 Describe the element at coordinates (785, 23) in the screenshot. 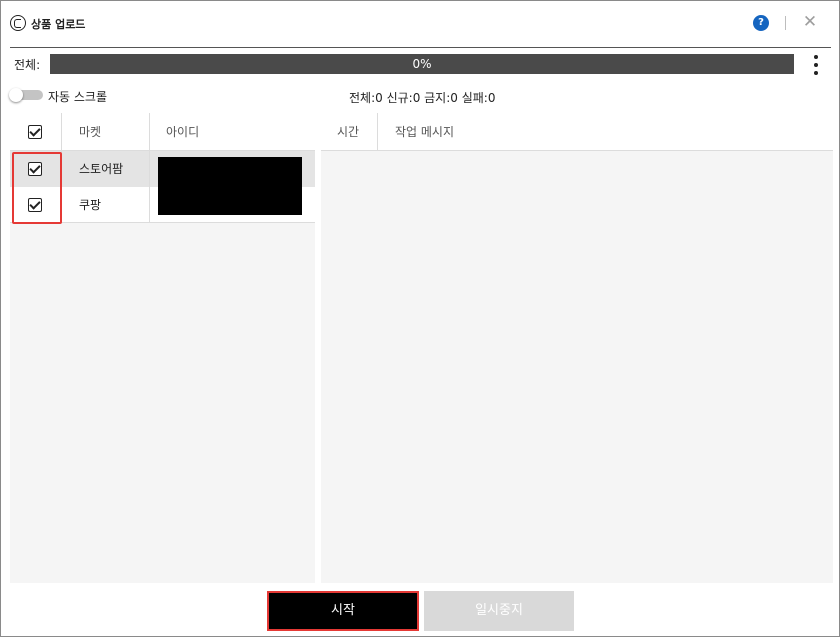

I see `title-separator` at that location.